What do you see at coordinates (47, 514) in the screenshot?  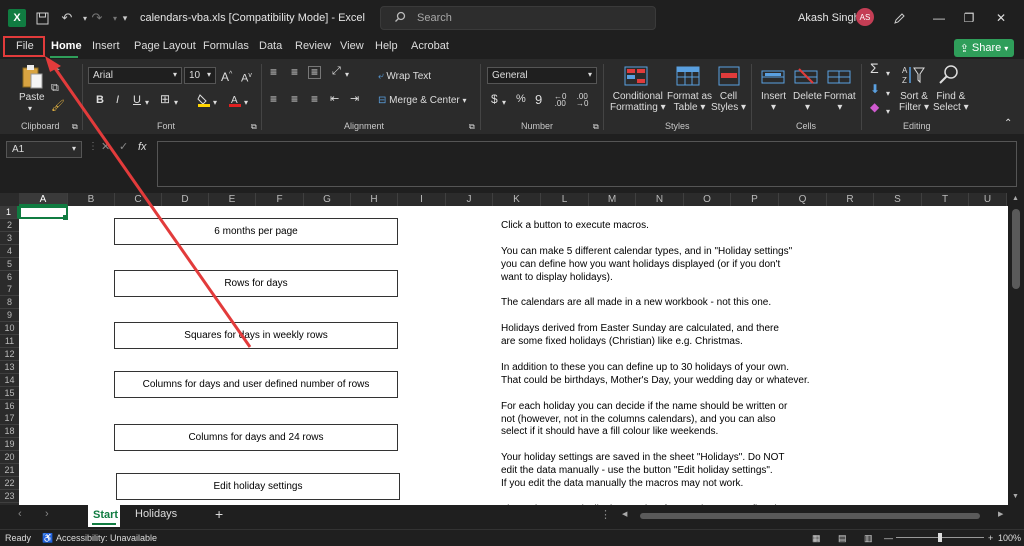 I see `next-sheet-icon: ›` at bounding box center [47, 514].